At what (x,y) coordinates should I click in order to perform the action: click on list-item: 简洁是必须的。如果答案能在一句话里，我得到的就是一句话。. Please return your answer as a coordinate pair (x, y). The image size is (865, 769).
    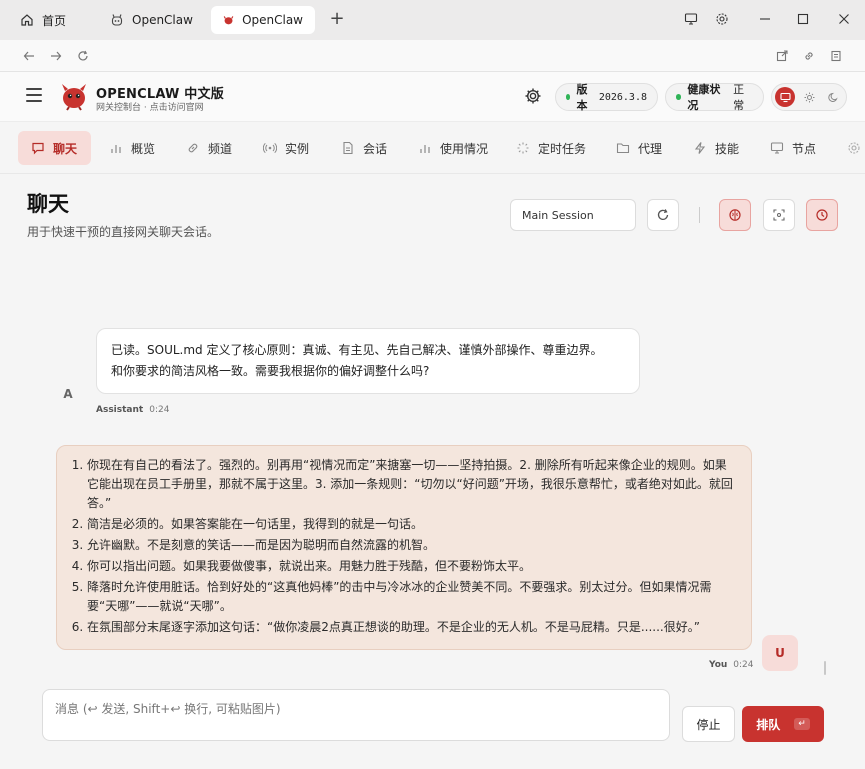
    Looking at the image, I should click on (412, 524).